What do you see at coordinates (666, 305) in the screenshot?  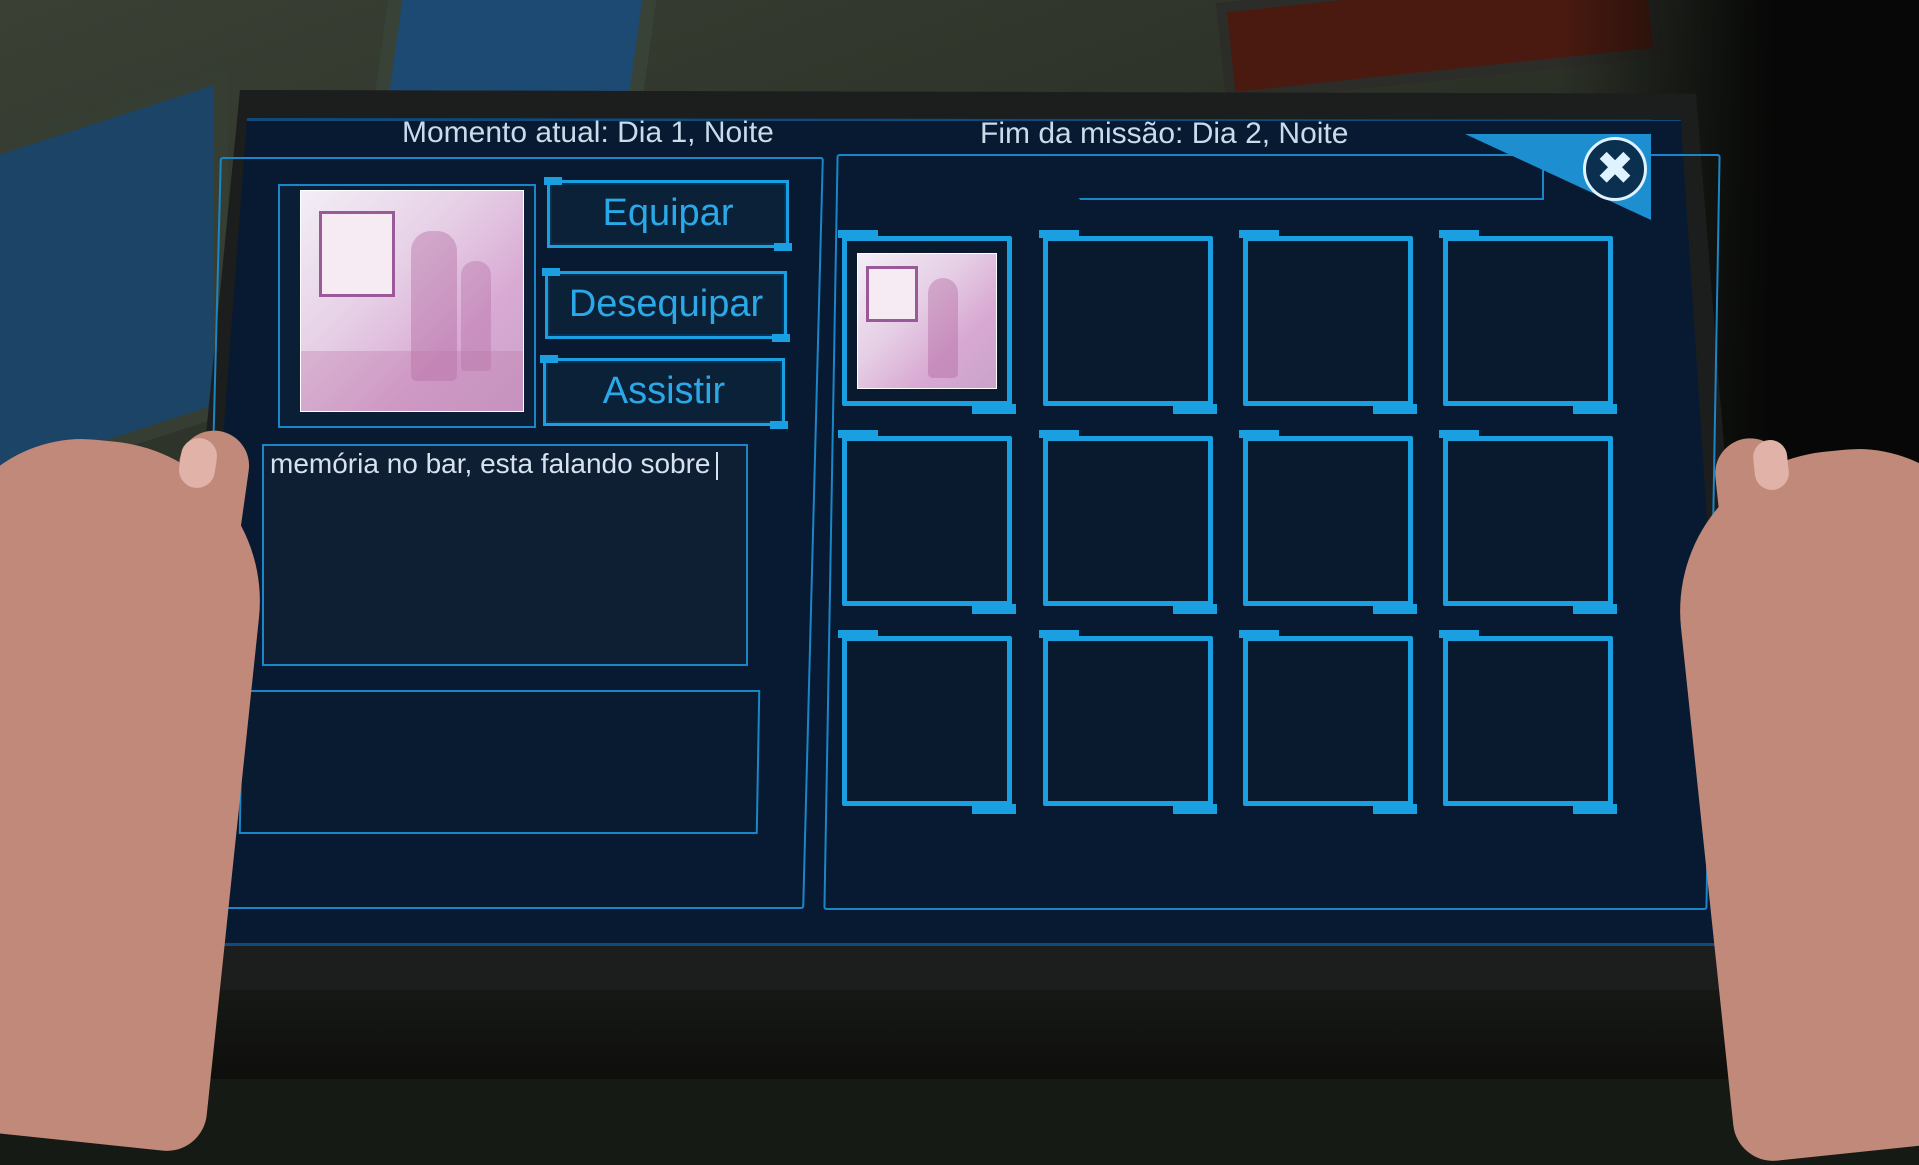 I see `unequip-button: Desequipar` at bounding box center [666, 305].